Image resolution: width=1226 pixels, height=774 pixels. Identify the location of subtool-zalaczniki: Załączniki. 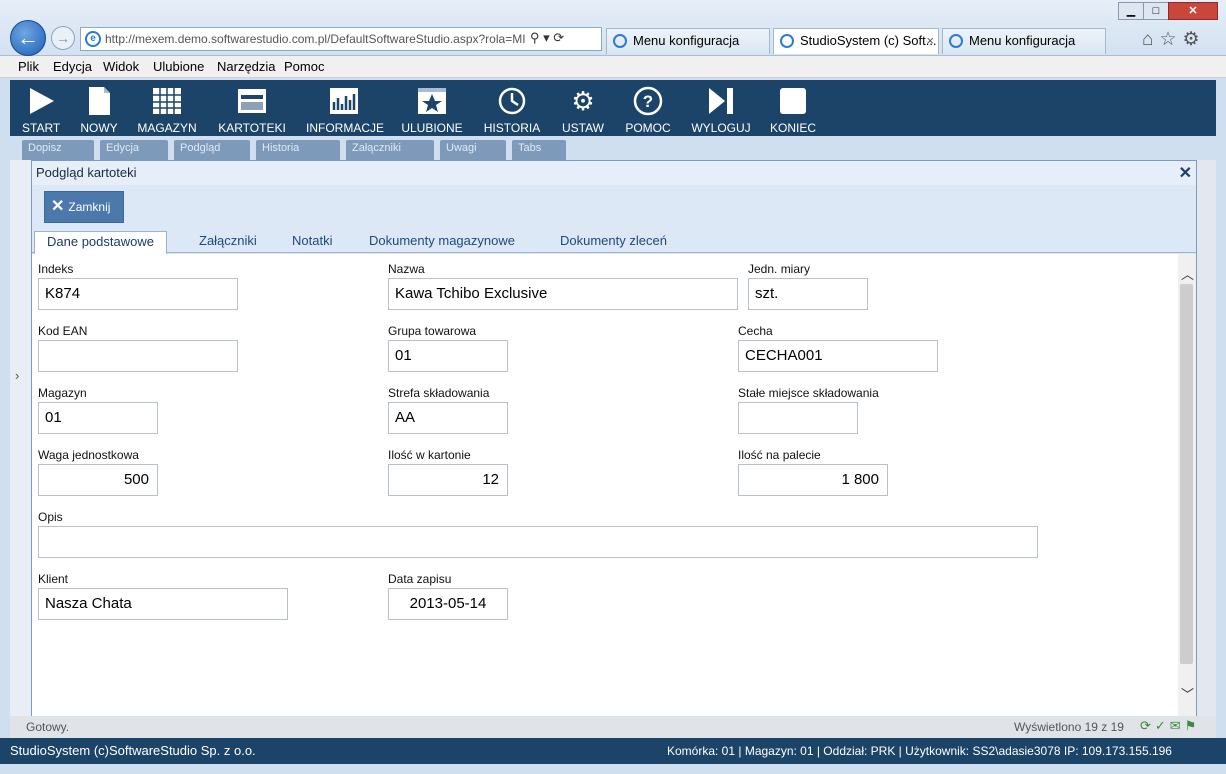
(390, 150).